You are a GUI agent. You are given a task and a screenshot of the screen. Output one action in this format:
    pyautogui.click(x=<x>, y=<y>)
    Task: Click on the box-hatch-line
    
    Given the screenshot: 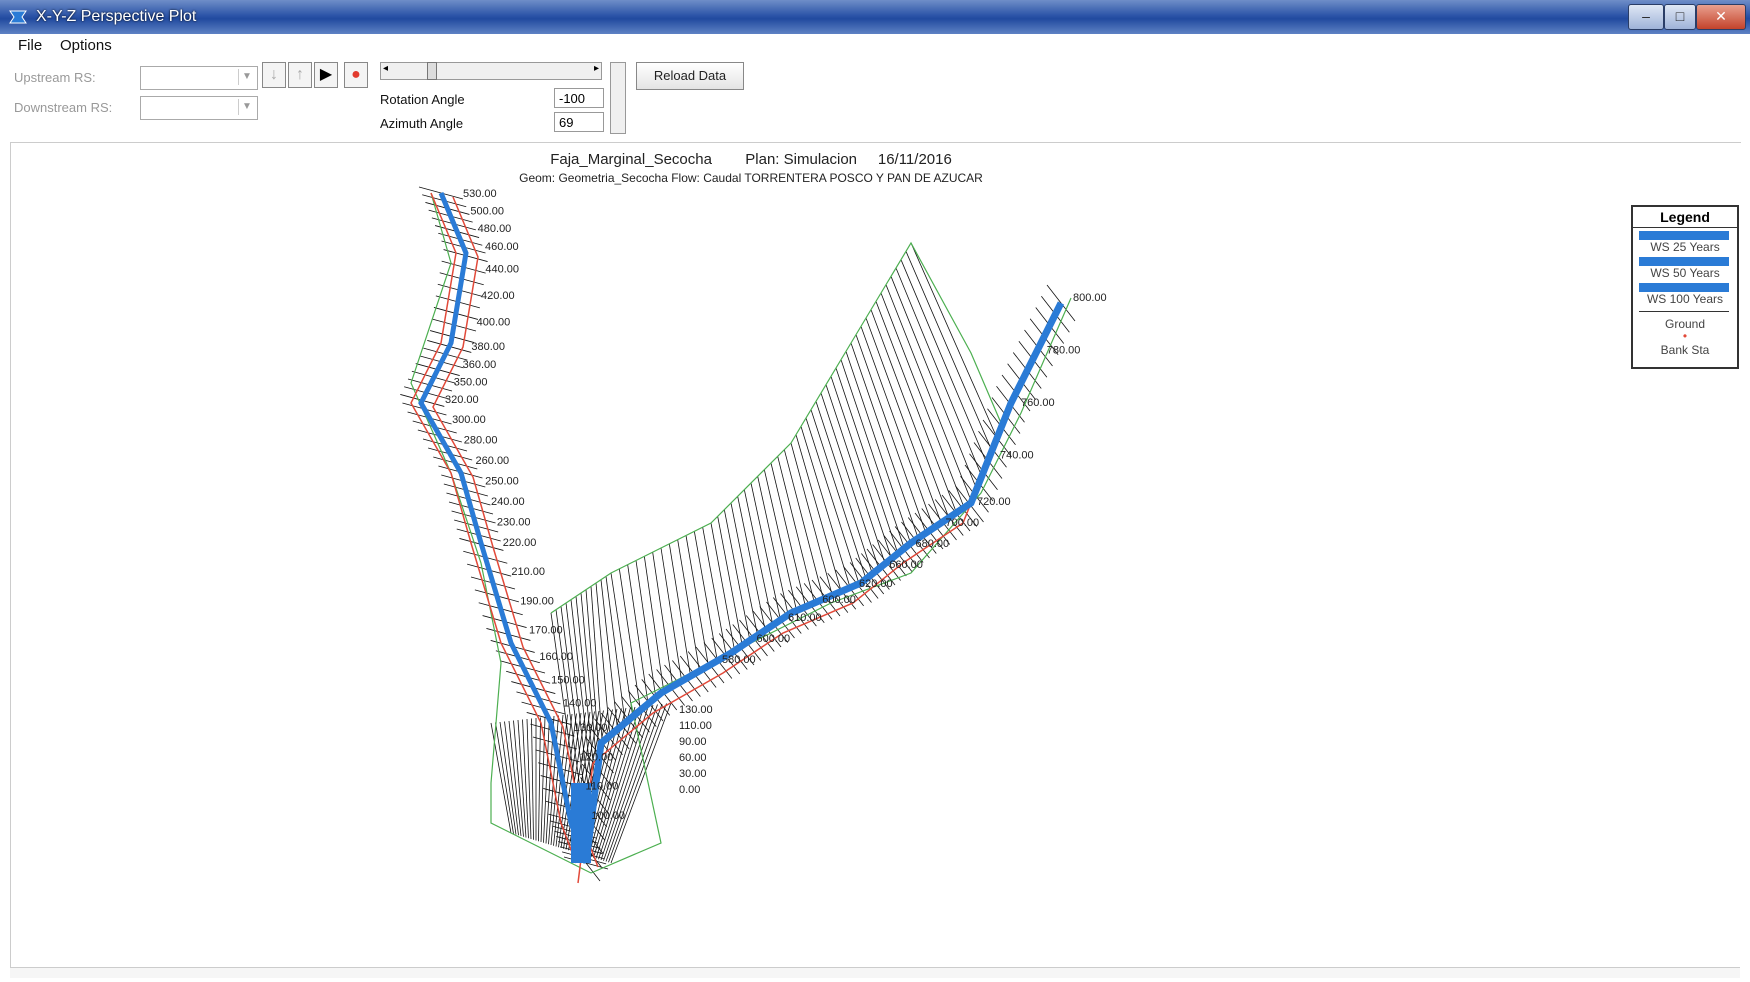 What is the action you would take?
    pyautogui.click(x=539, y=779)
    